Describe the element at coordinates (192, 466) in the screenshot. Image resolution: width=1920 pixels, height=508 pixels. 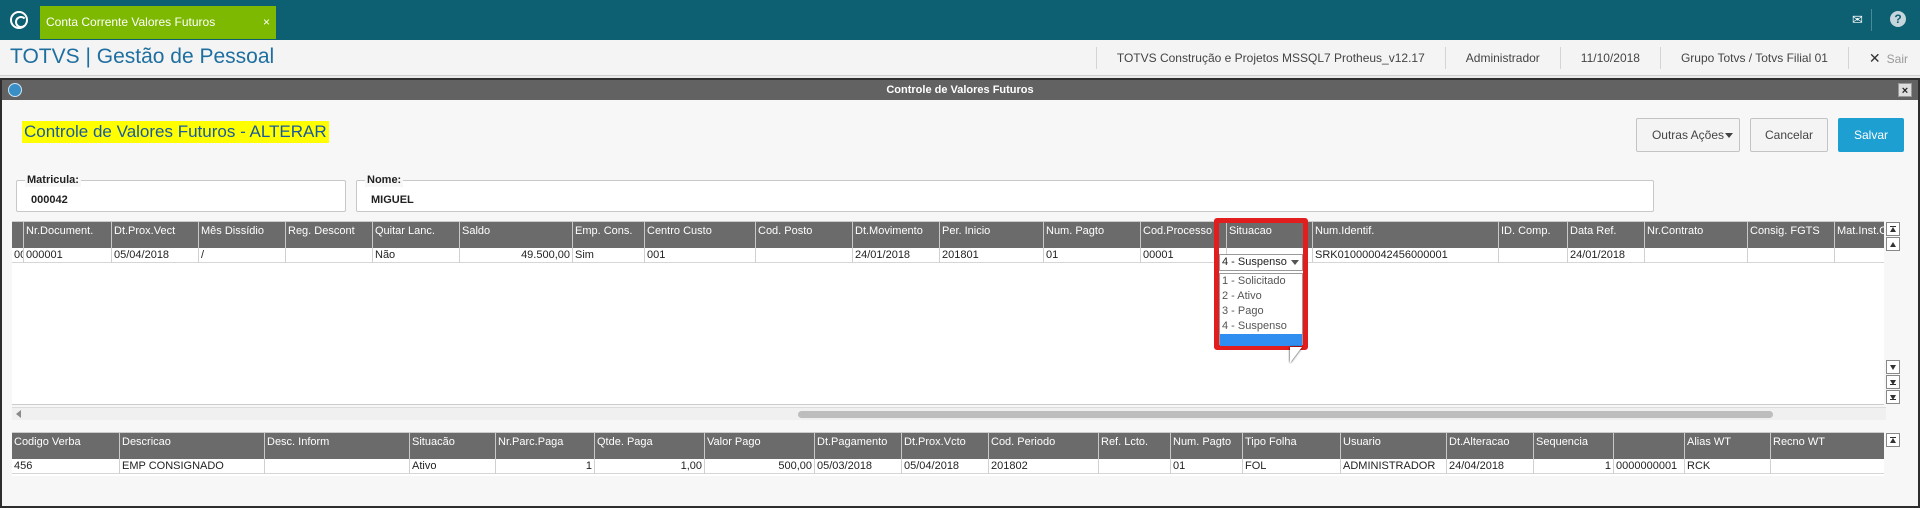
I see `table-cell: EMP CONSIGNADO` at that location.